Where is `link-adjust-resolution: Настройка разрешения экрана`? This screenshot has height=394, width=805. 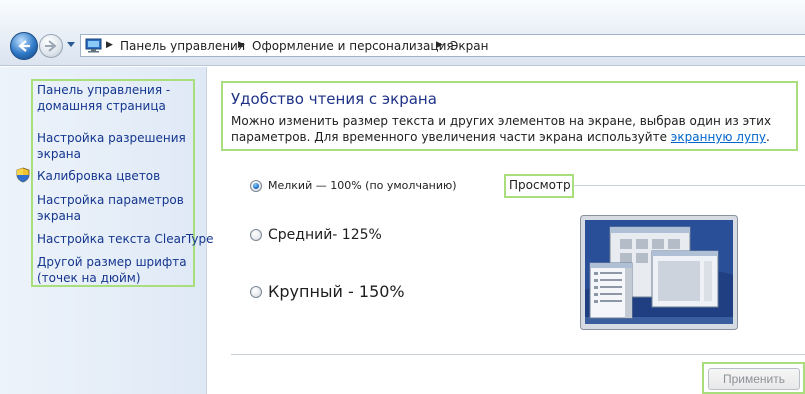
link-adjust-resolution: Настройка разрешения экрана is located at coordinates (112, 146).